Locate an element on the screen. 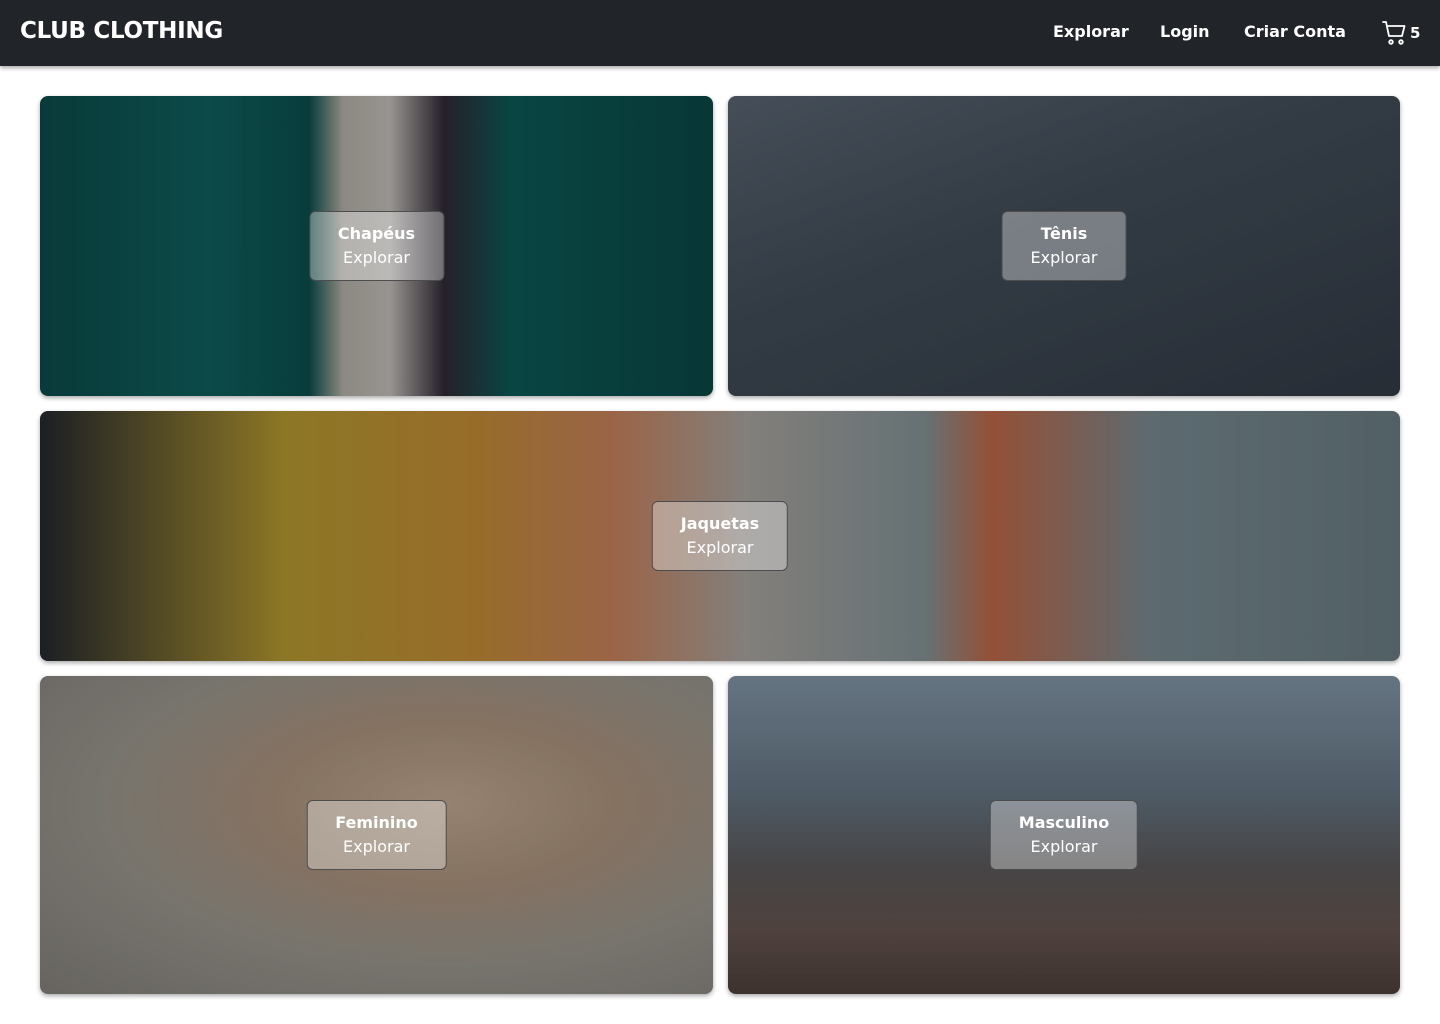 This screenshot has width=1440, height=1024. nav-explorar-link: Explorar is located at coordinates (1091, 33).